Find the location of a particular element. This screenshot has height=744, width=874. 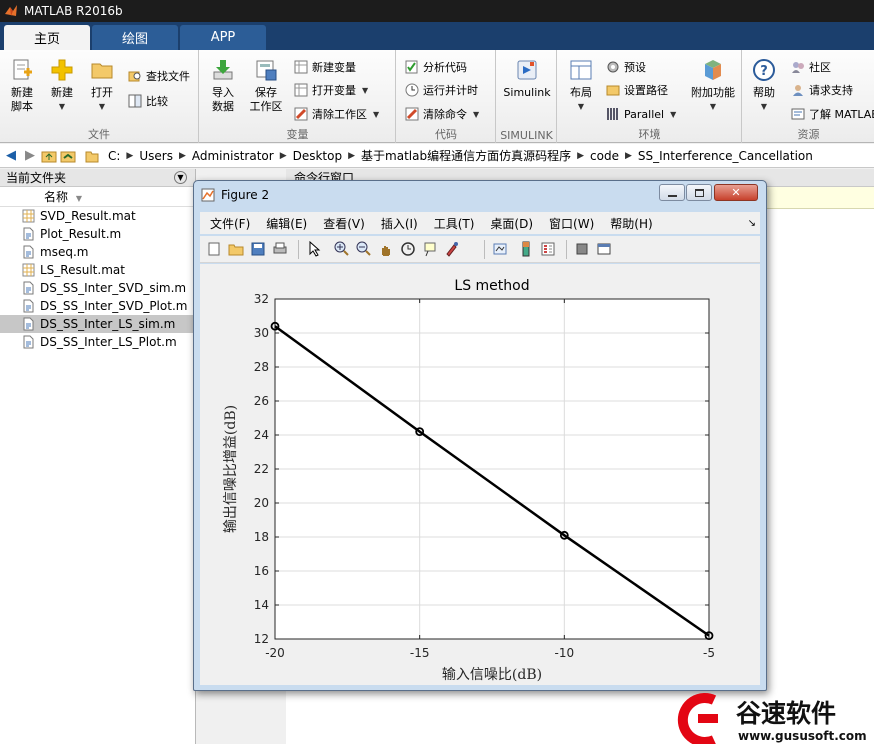

parallel-dropdown-icon: ▼ is located at coordinates (673, 114).